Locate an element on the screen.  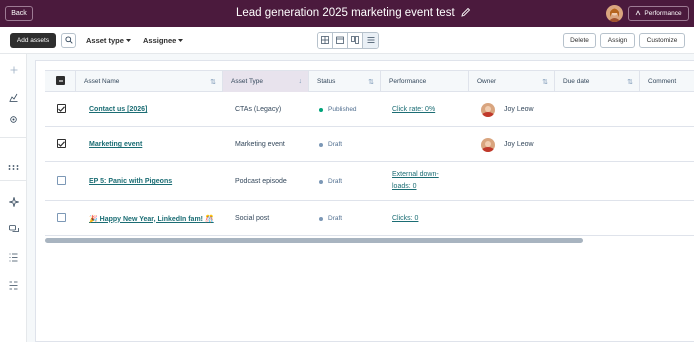
asset-name-link: 🎉 Happy New Year, LinkedIn fam! 🎊 is located at coordinates (151, 219).